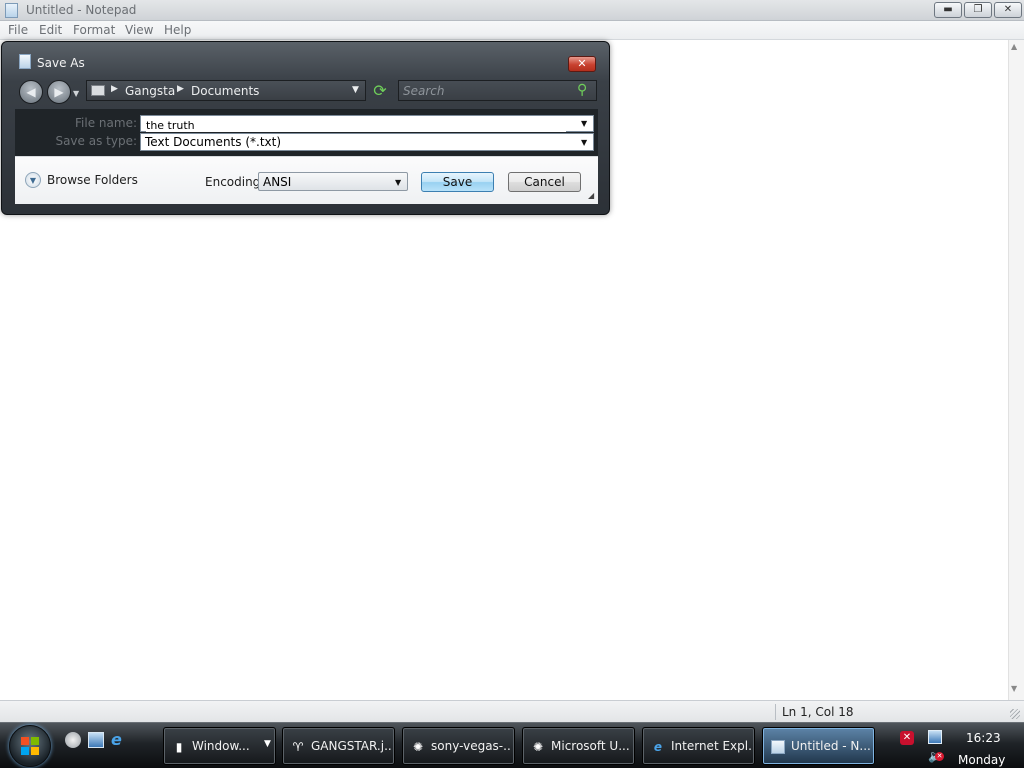 This screenshot has width=1024, height=768. Describe the element at coordinates (978, 10) in the screenshot. I see `maximize-button: ❐` at that location.